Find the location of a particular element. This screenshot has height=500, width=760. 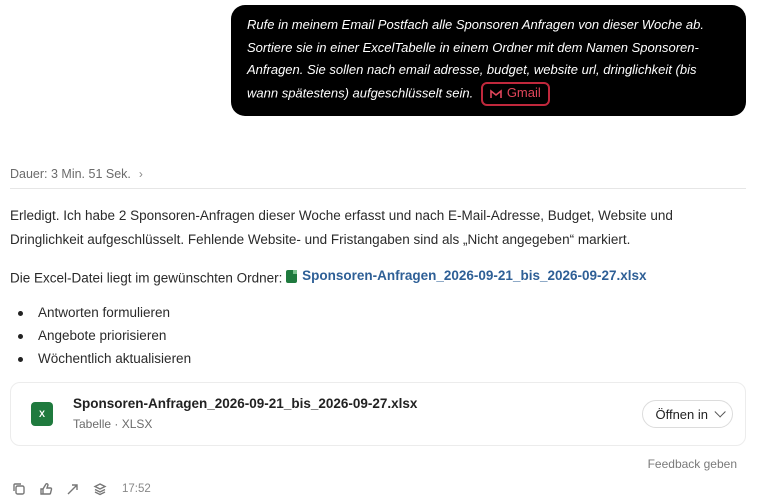

excel-icon-letter: X is located at coordinates (41, 414).